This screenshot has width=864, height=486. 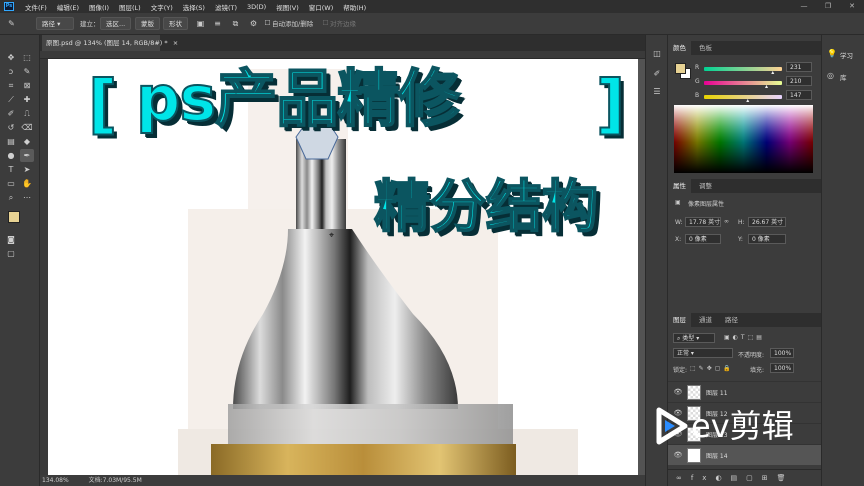 What do you see at coordinates (11, 85) in the screenshot?
I see `crop-tool-icon: ⌗` at bounding box center [11, 85].